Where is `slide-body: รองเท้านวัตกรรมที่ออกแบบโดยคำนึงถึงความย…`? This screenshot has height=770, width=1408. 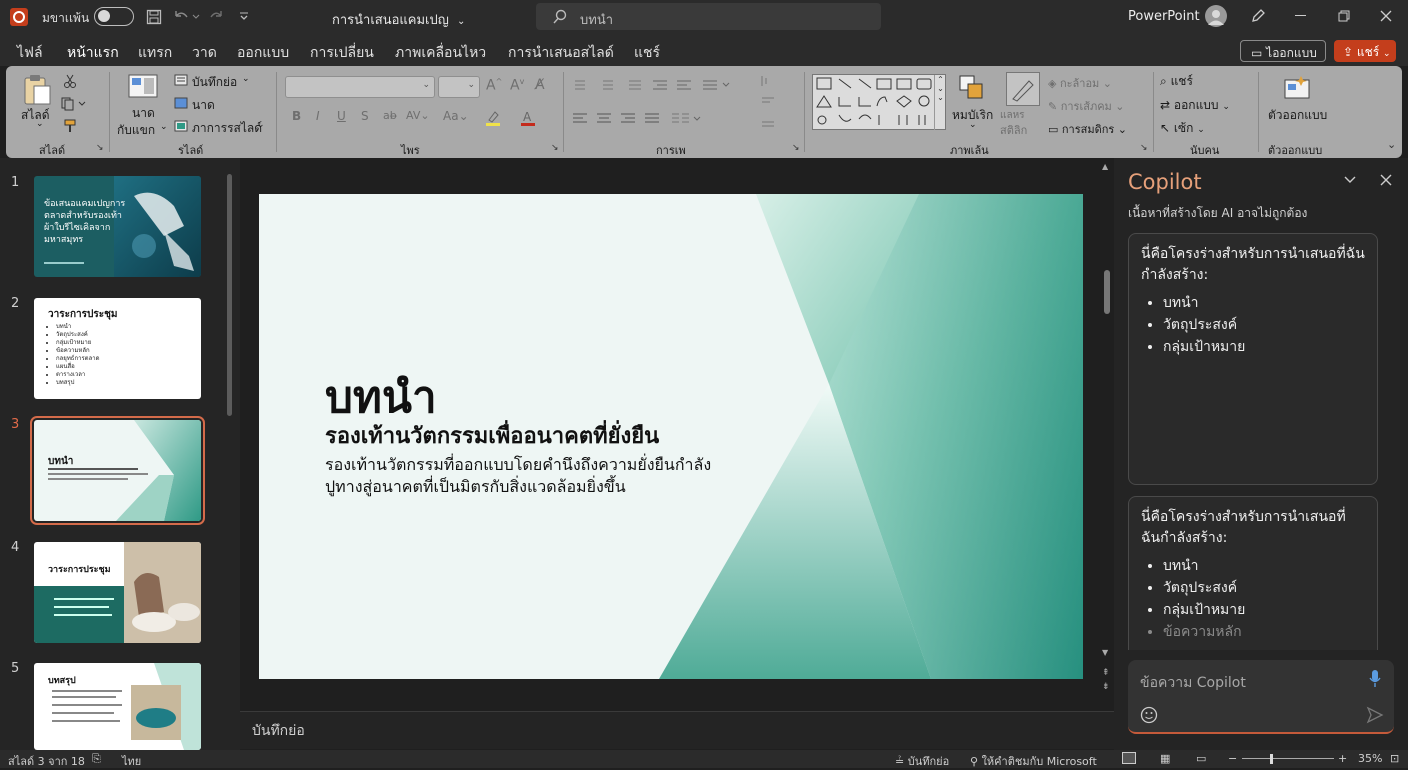
slide-body: รองเท้านวัตกรรมที่ออกแบบโดยคำนึงถึงความย… is located at coordinates (518, 476).